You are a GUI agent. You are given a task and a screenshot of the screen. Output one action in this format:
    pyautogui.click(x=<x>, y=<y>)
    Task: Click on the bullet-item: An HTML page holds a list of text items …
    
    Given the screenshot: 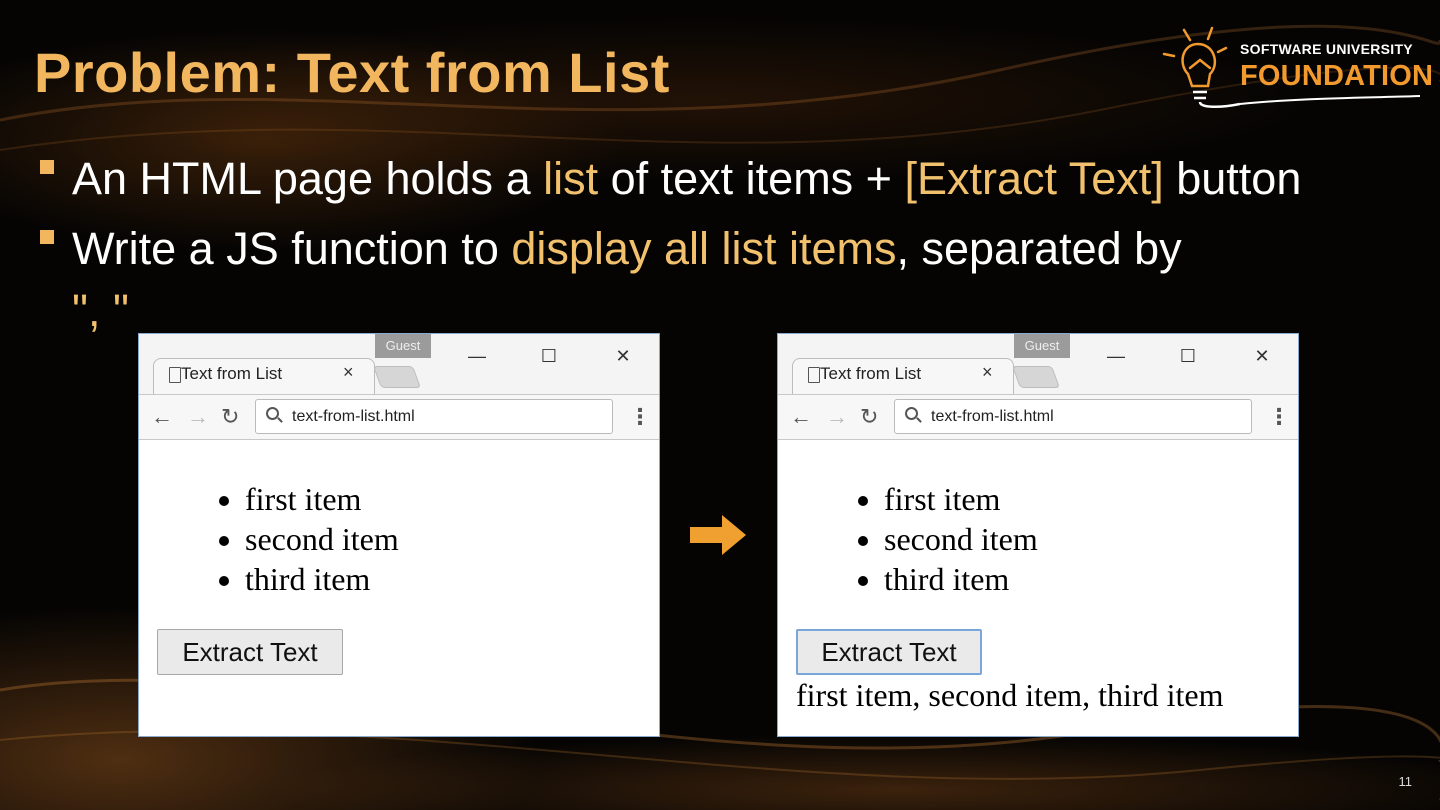 What is the action you would take?
    pyautogui.click(x=708, y=179)
    